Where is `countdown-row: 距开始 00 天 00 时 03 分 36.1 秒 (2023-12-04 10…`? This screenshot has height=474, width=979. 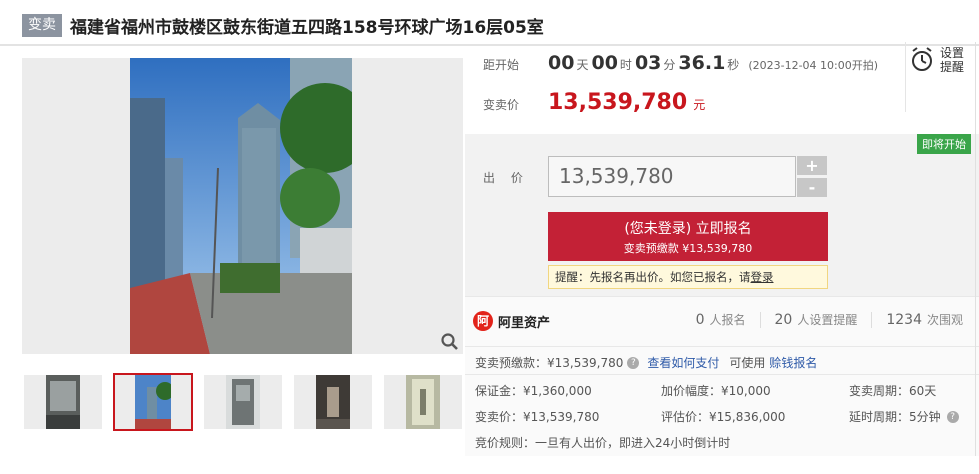 countdown-row: 距开始 00 天 00 时 03 分 36.1 秒 (2023-12-04 10… is located at coordinates (680, 63).